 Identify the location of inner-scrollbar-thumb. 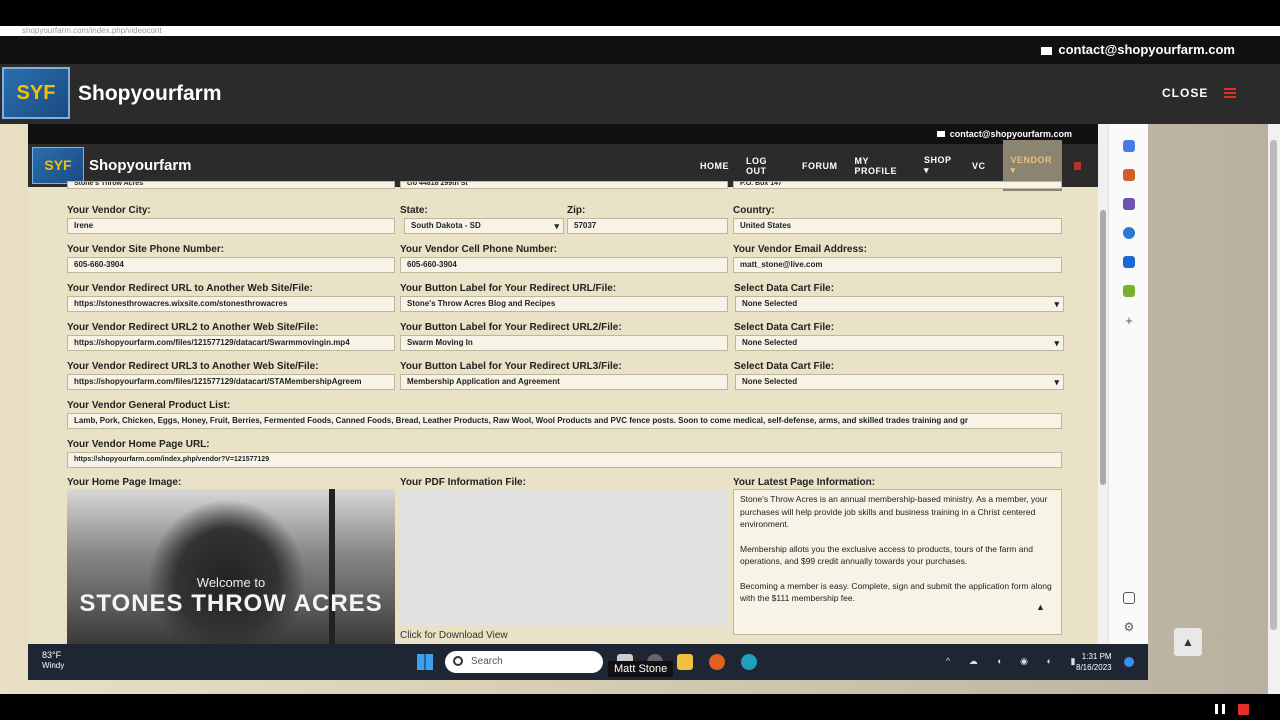
(1103, 347).